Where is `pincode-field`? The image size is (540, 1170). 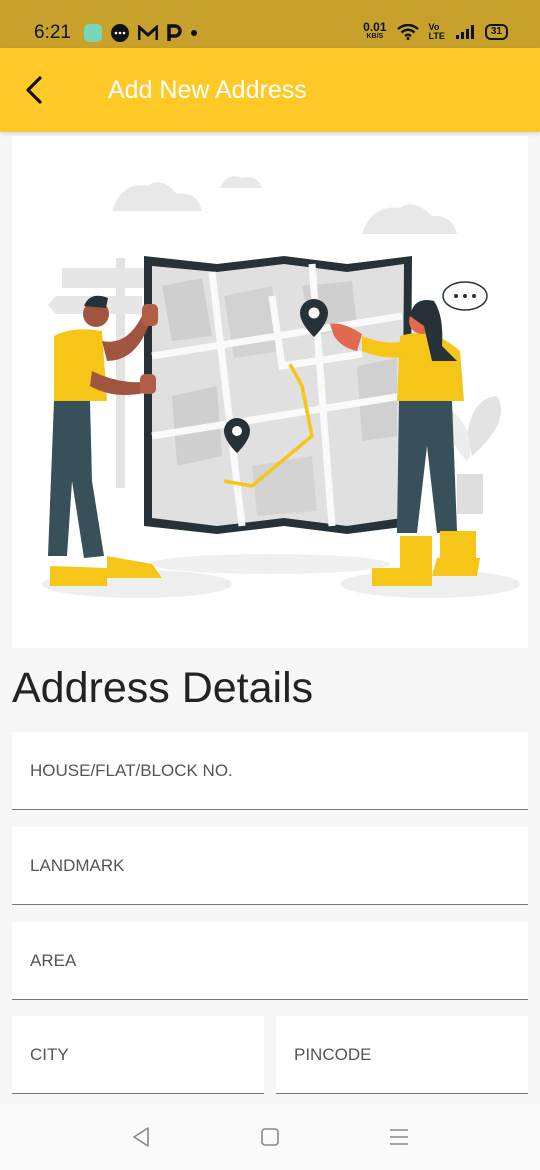
pincode-field is located at coordinates (402, 1055).